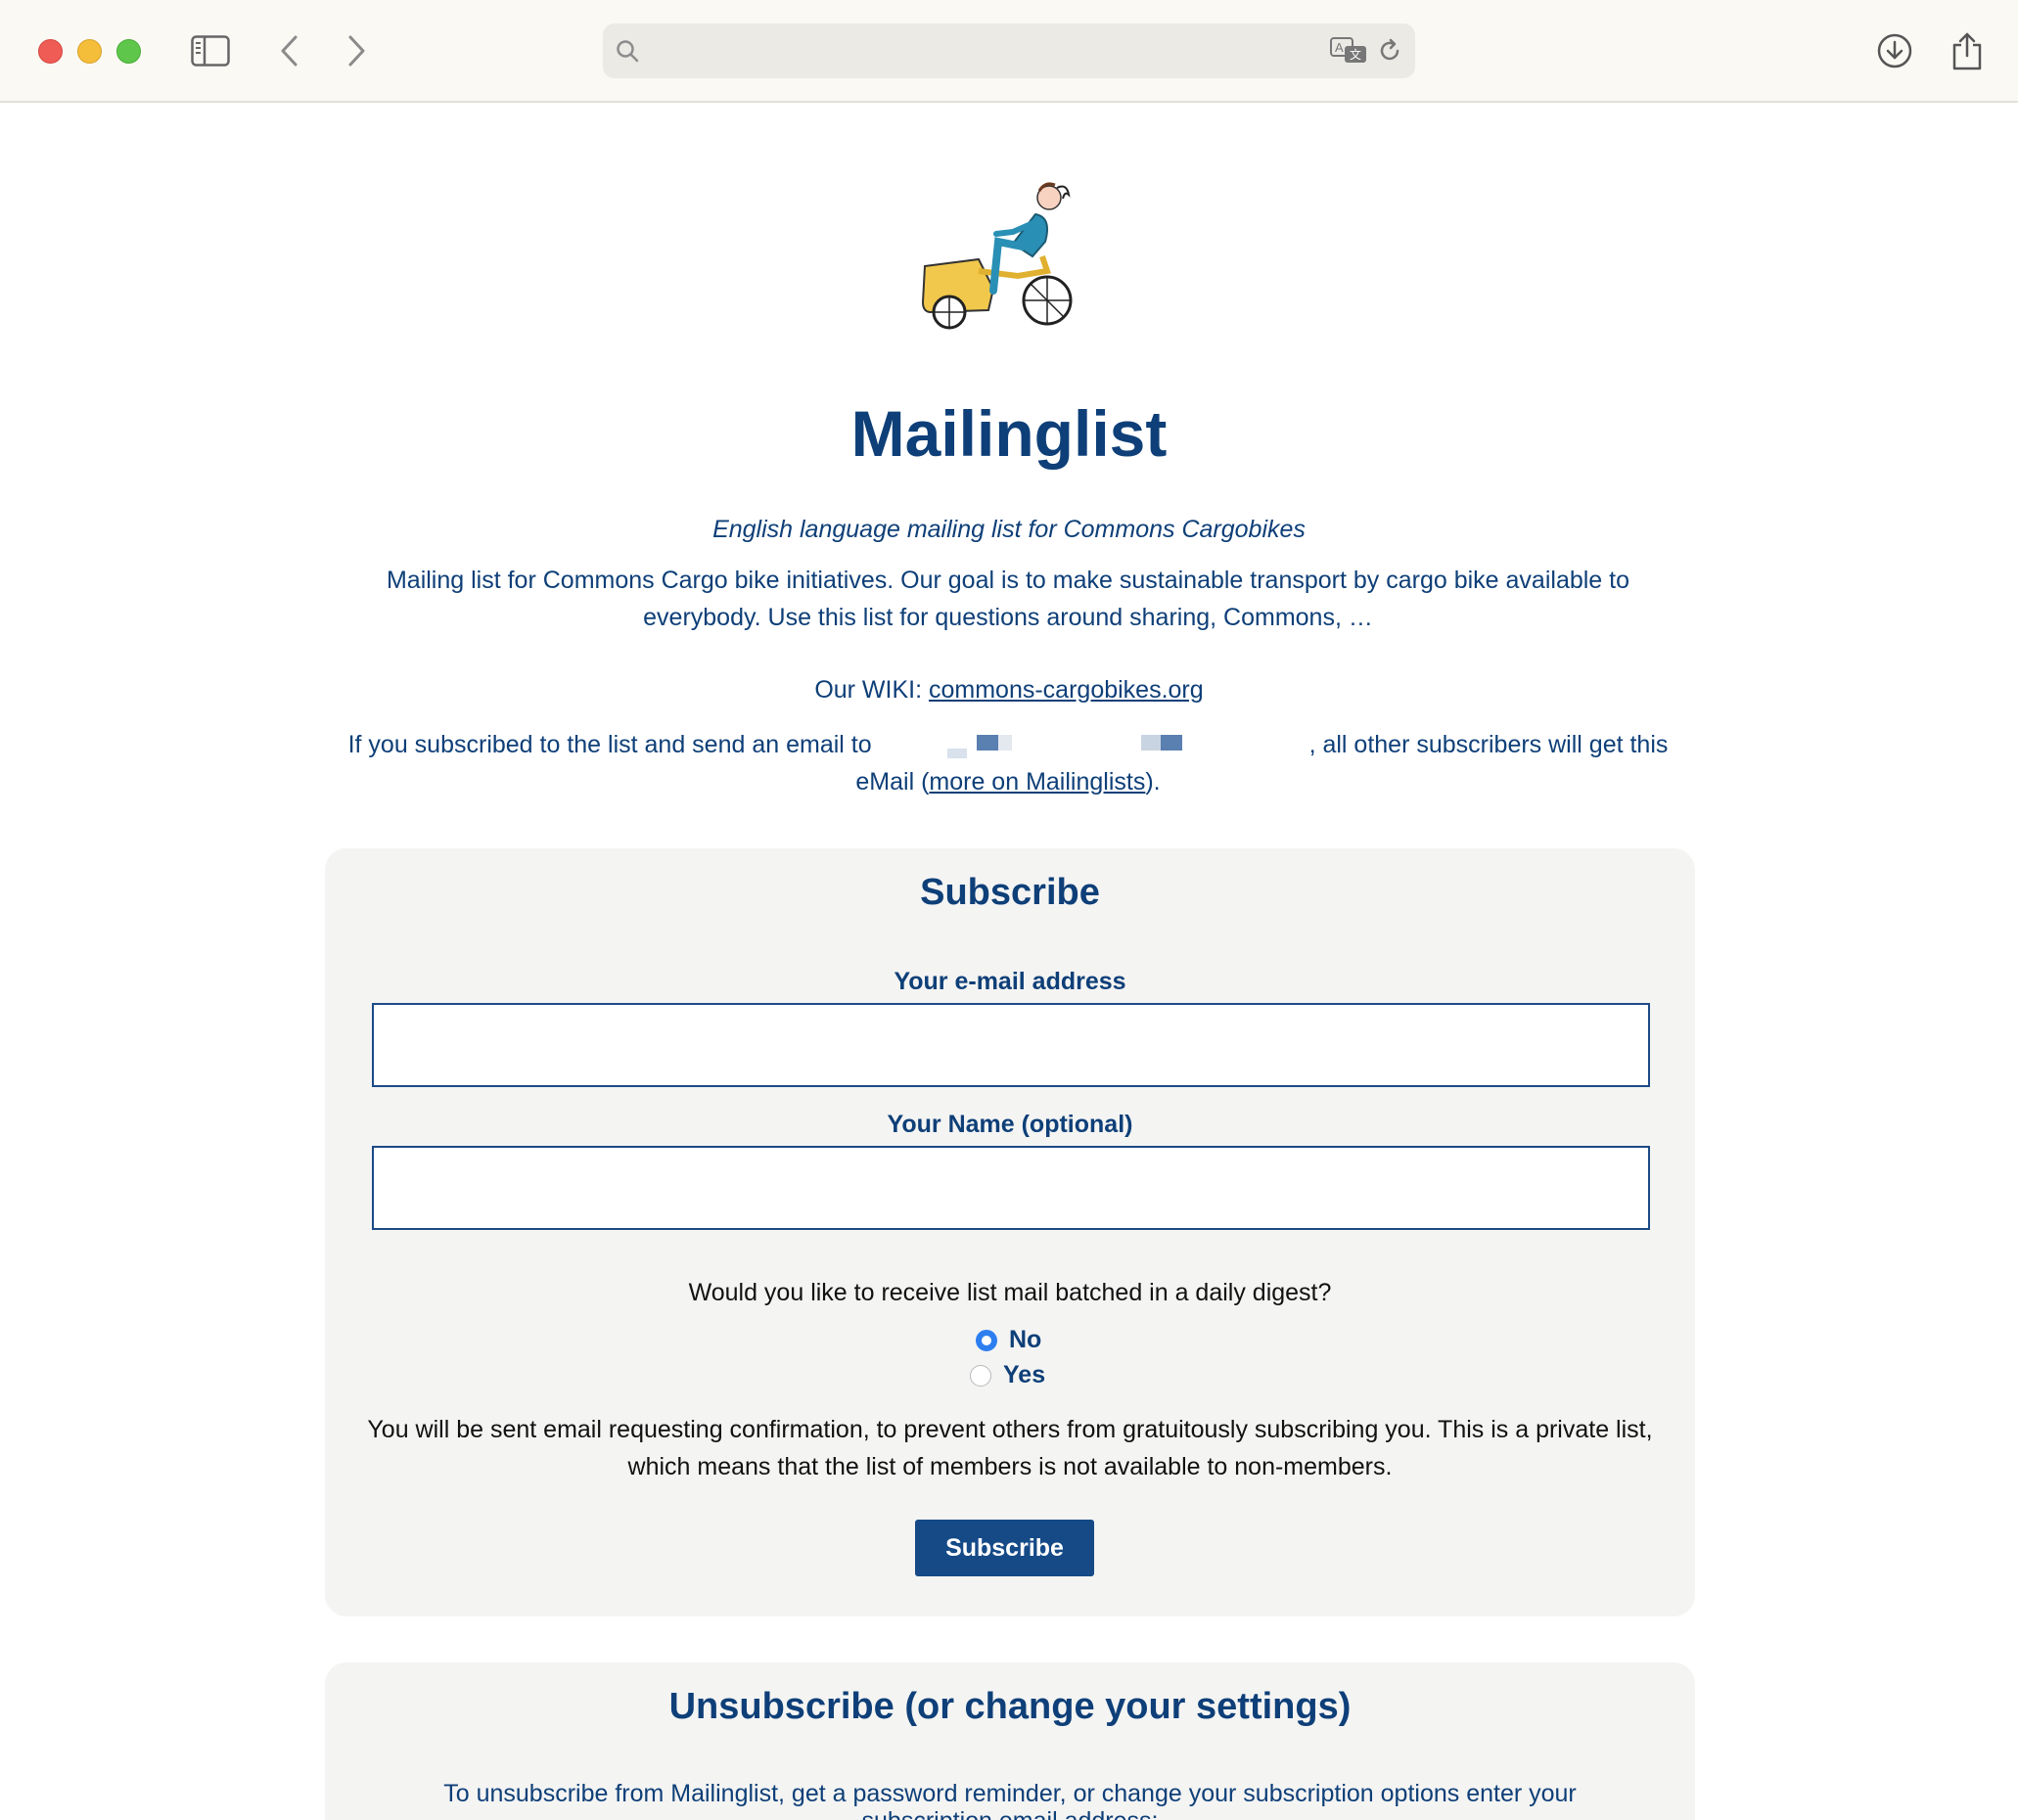 The width and height of the screenshot is (2018, 1820). What do you see at coordinates (1153, 782) in the screenshot?
I see `posting-info-end: ).` at bounding box center [1153, 782].